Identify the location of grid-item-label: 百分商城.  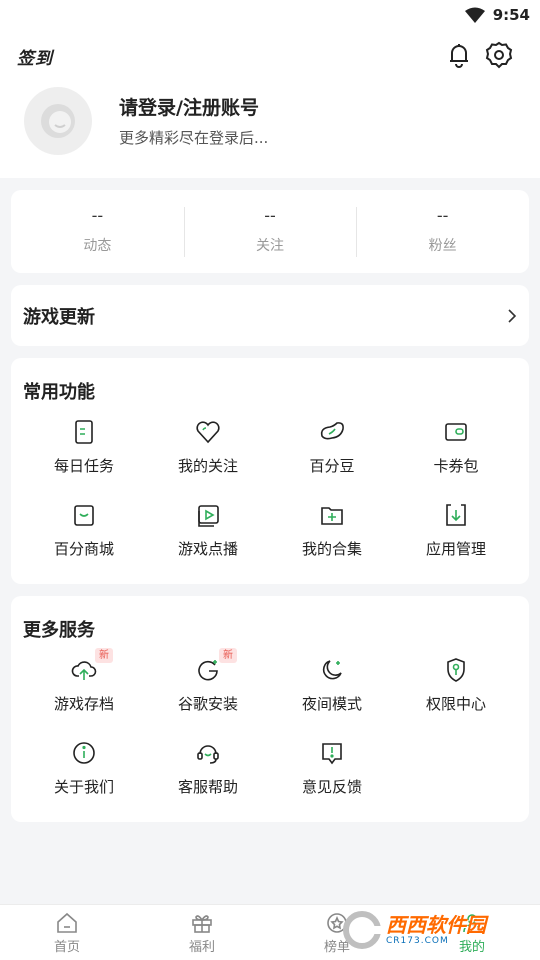
(83, 549).